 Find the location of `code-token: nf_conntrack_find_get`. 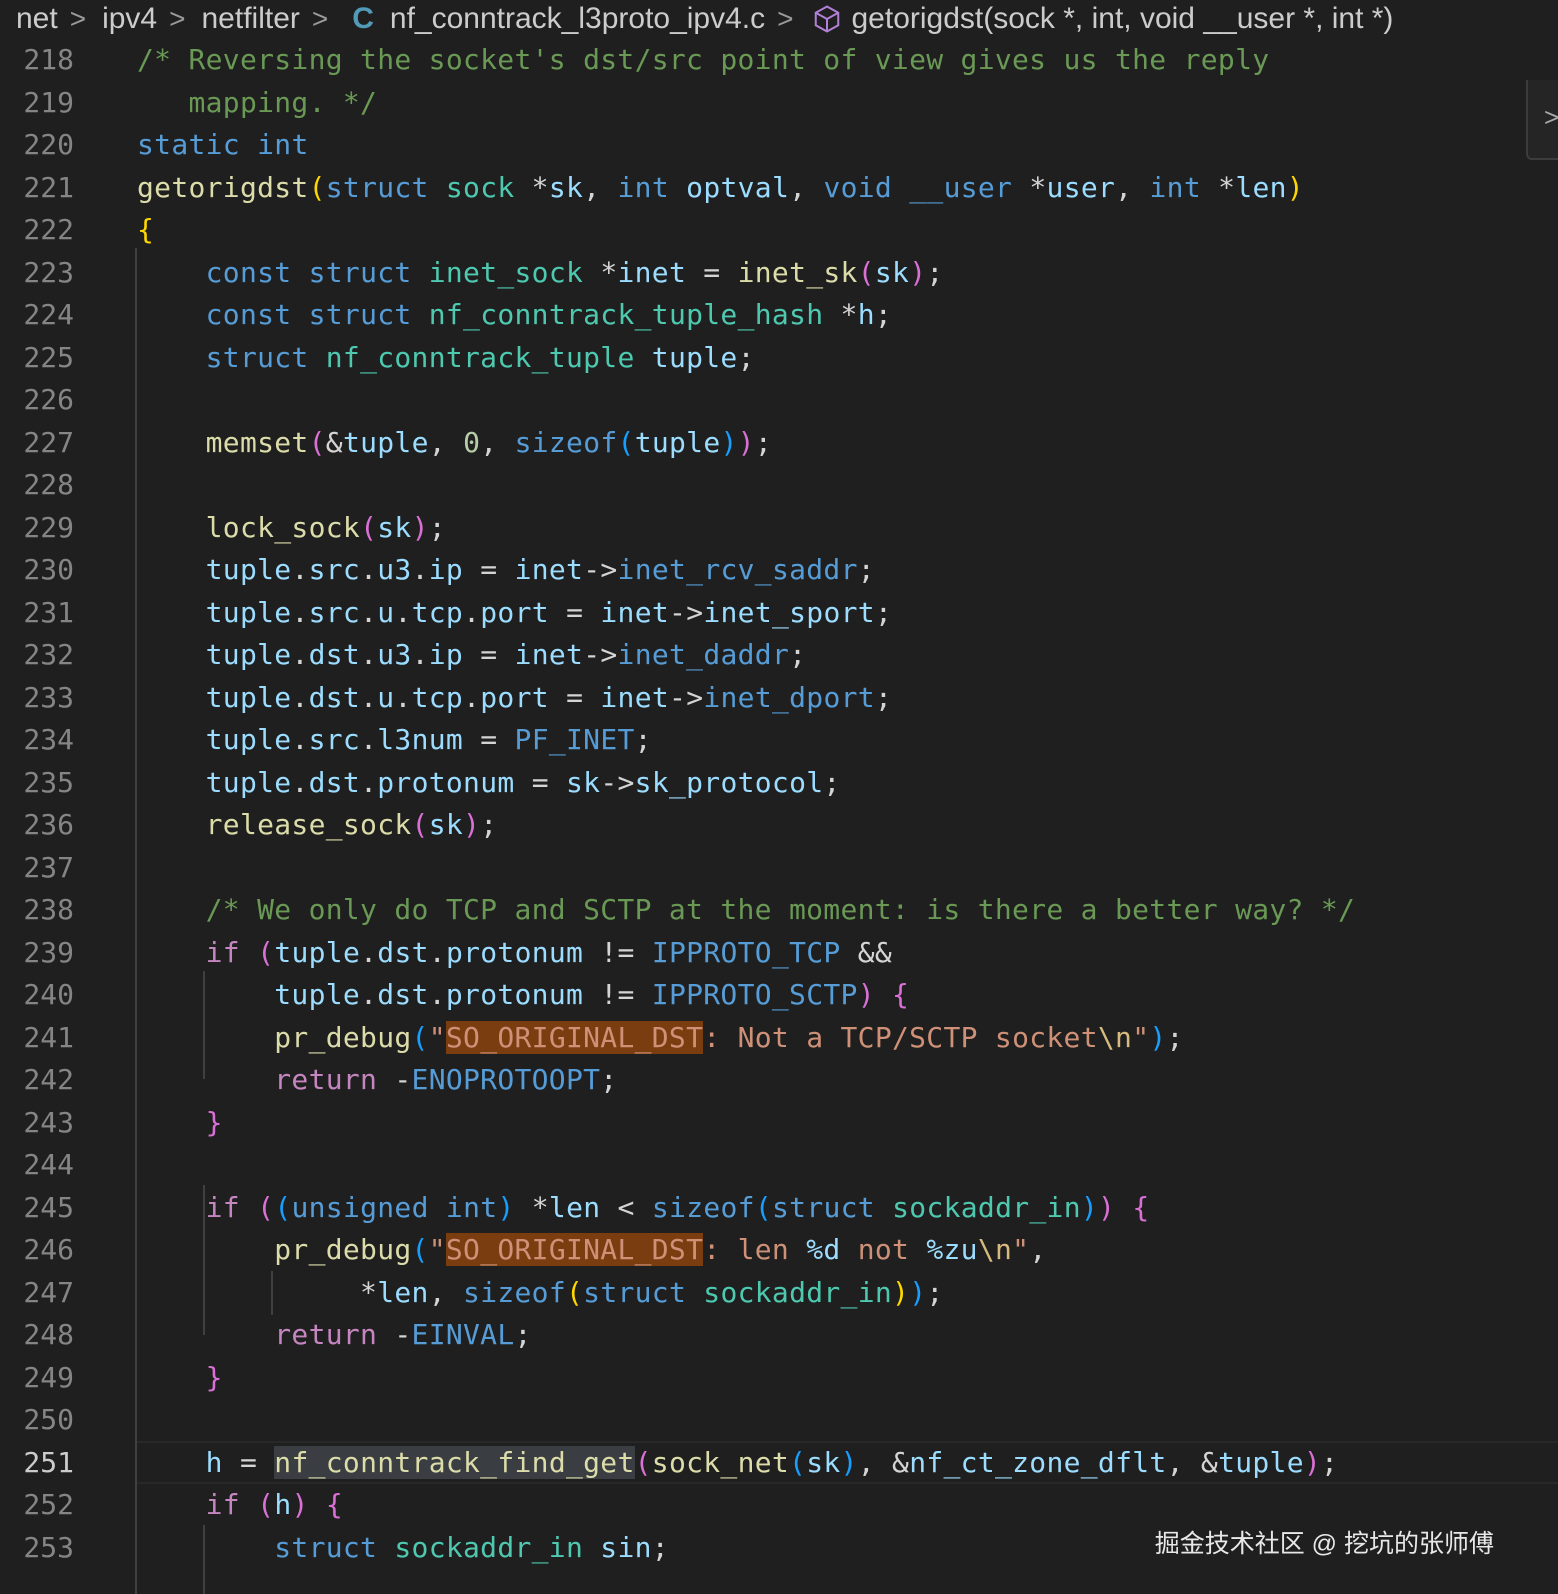

code-token: nf_conntrack_find_get is located at coordinates (454, 1462).